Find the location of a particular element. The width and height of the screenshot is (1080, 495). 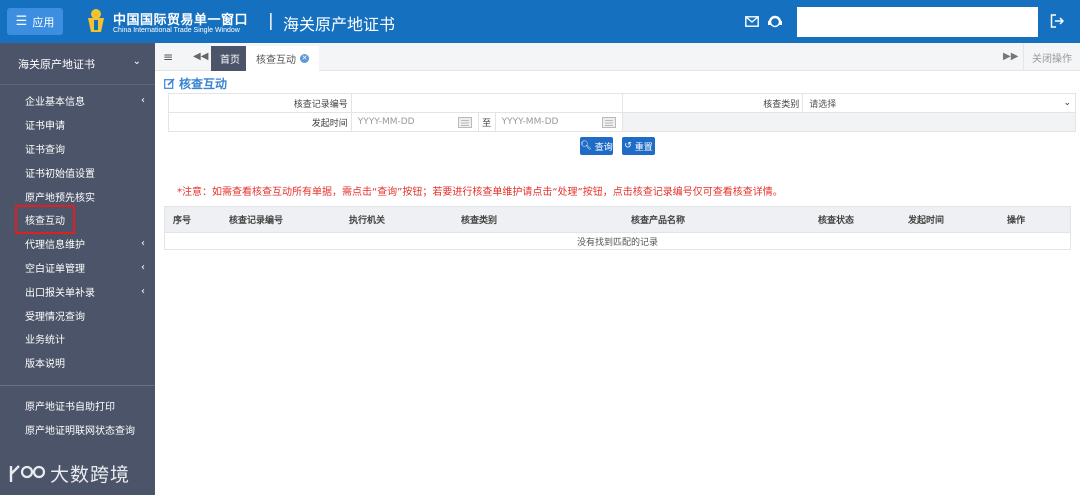

sidebar-item-acceptance-query: 受理情况查询 is located at coordinates (77, 315).